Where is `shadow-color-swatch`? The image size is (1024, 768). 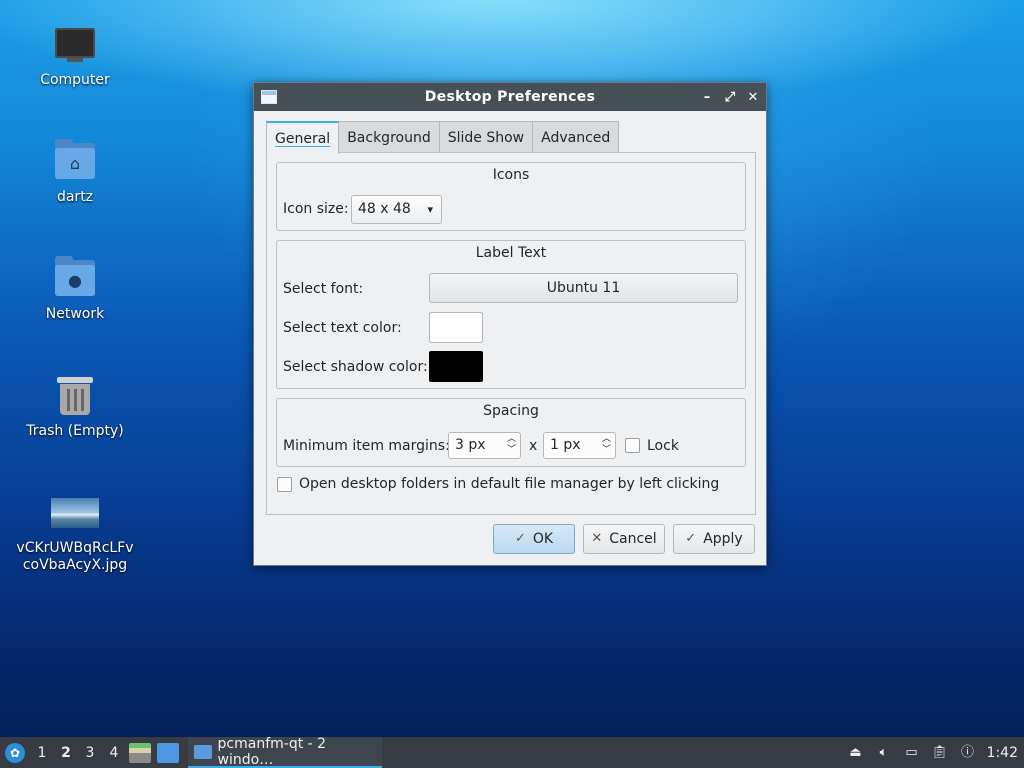 shadow-color-swatch is located at coordinates (456, 366).